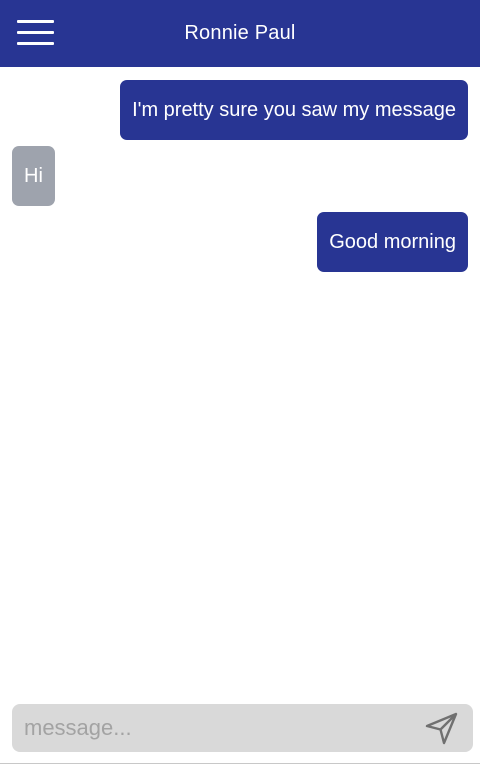 This screenshot has width=480, height=764. What do you see at coordinates (294, 110) in the screenshot?
I see `sent-message-bubble: I'm pretty sure you saw my message` at bounding box center [294, 110].